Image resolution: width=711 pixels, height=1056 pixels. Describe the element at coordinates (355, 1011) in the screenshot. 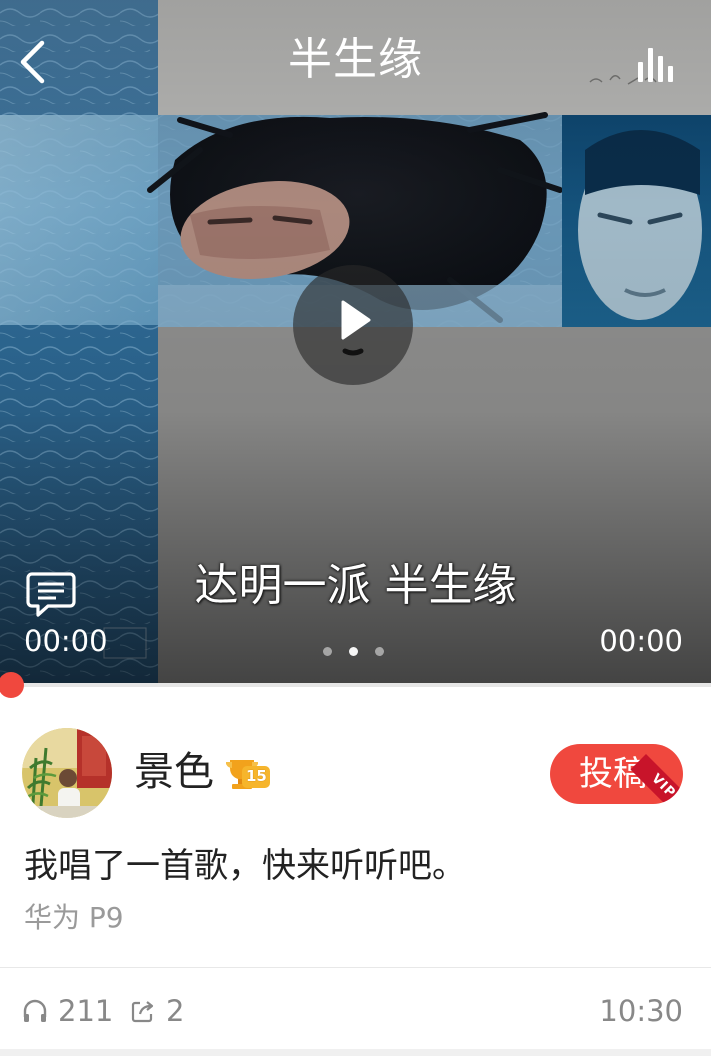

I see `stats-bar: 211 2 10:30` at that location.